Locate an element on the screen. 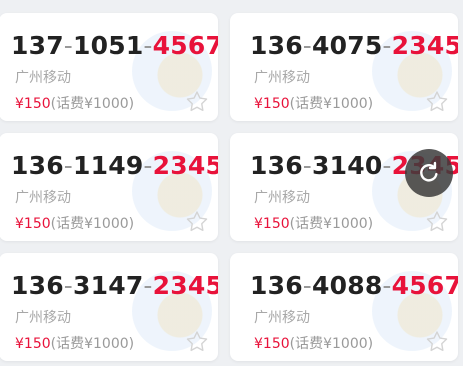 The height and width of the screenshot is (366, 463). number-middle: 3140 is located at coordinates (347, 165).